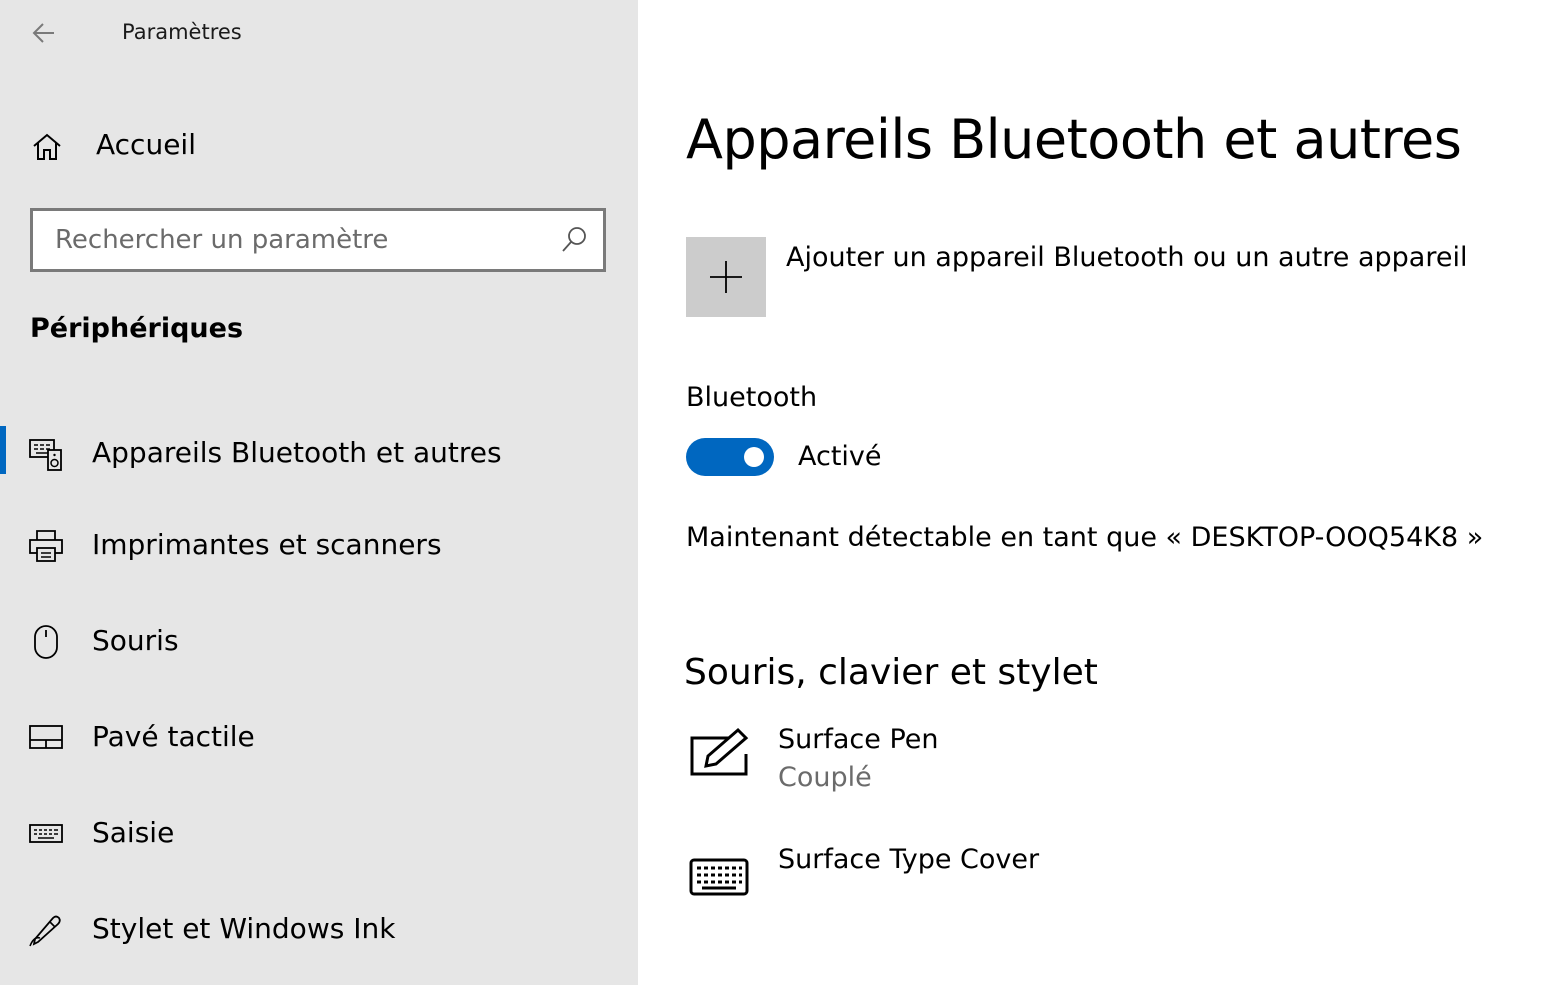 Image resolution: width=1561 pixels, height=985 pixels. What do you see at coordinates (319, 642) in the screenshot?
I see `sidebar-item-mouse: Souris` at bounding box center [319, 642].